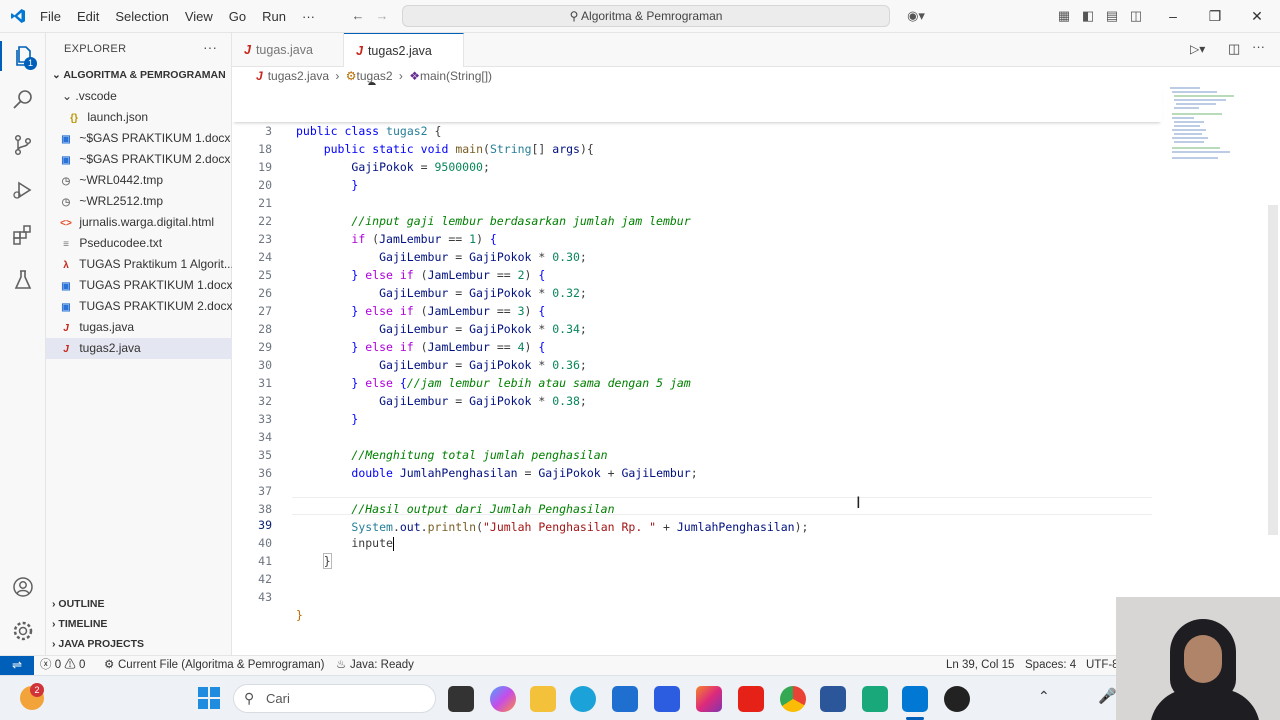 The width and height of the screenshot is (1280, 720). Describe the element at coordinates (751, 699) in the screenshot. I see `youtube-icon` at that location.